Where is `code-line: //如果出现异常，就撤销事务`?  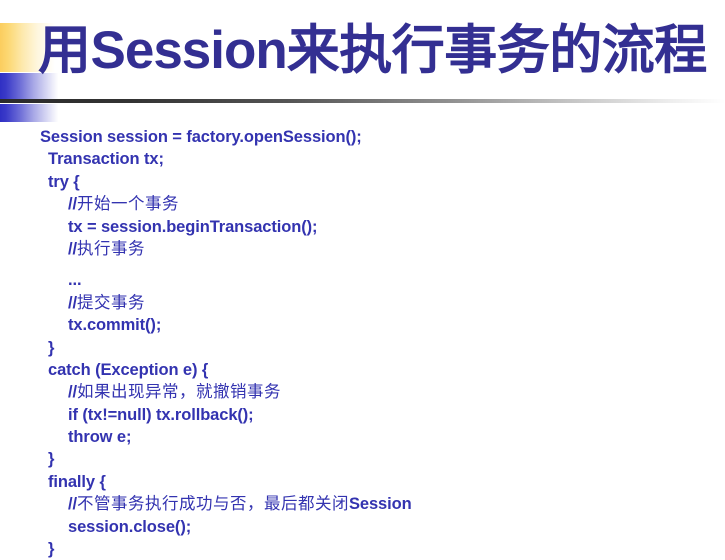 code-line: //如果出现异常，就撤销事务 is located at coordinates (362, 392).